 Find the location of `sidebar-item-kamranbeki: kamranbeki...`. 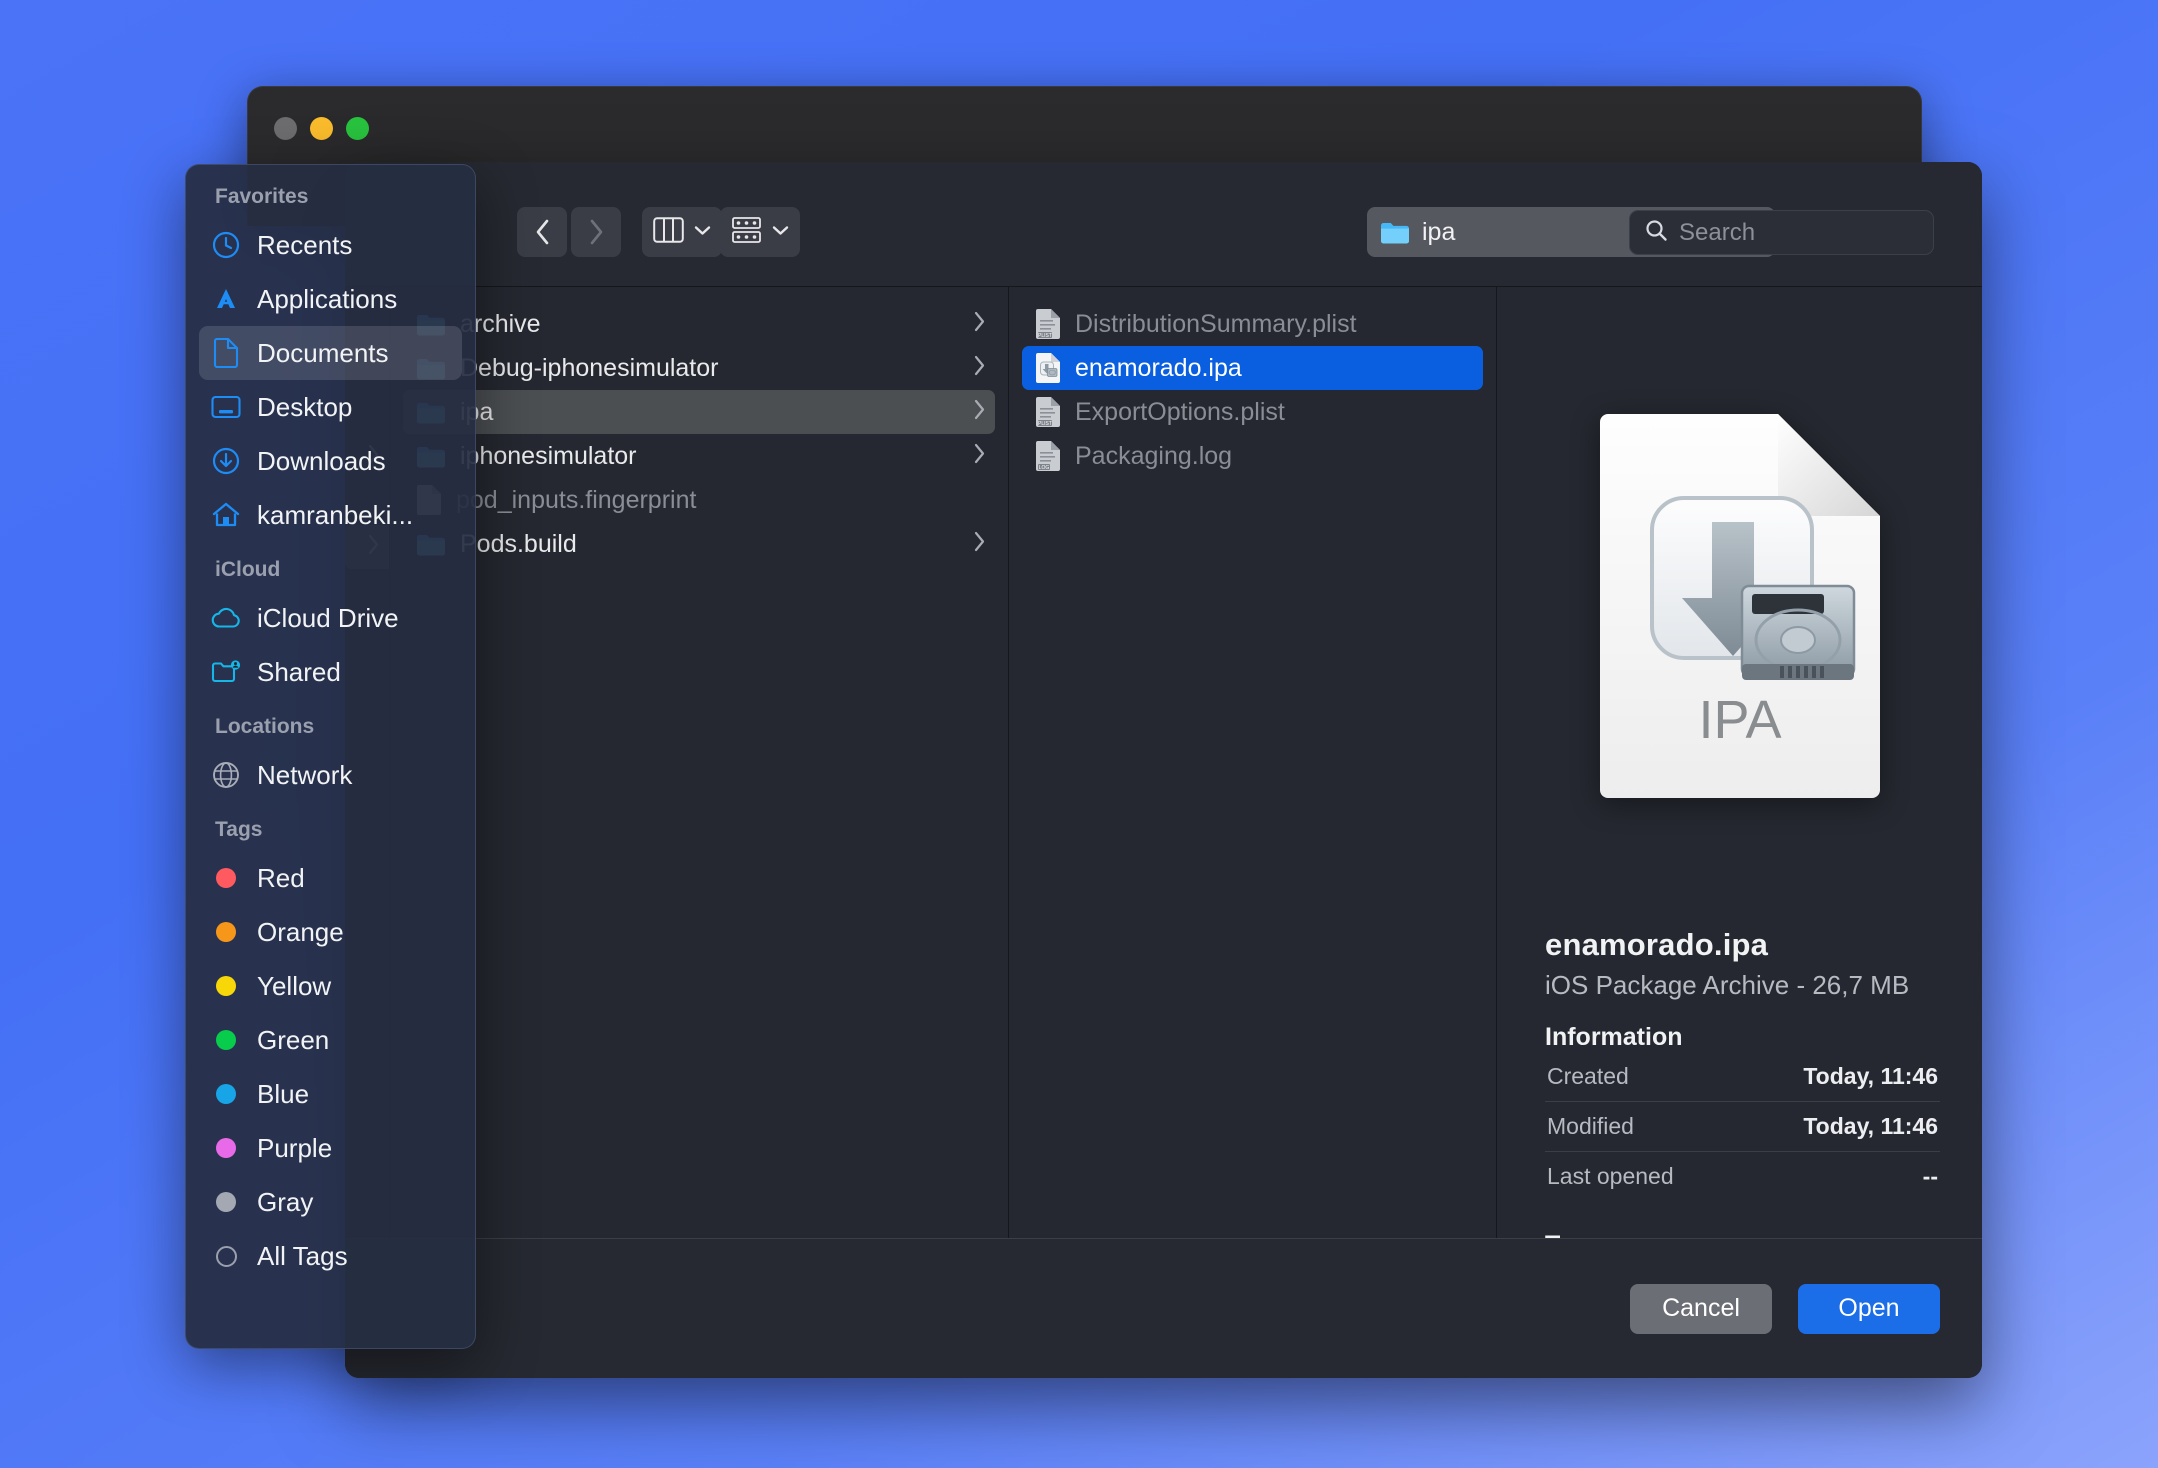

sidebar-item-kamranbeki: kamranbeki... is located at coordinates (330, 515).